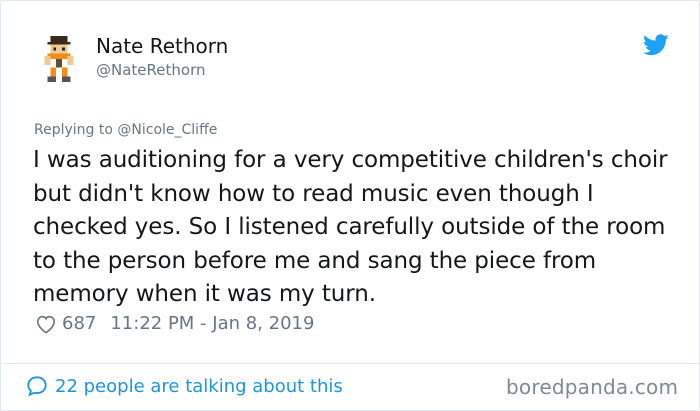  What do you see at coordinates (351, 363) in the screenshot?
I see `divider` at bounding box center [351, 363].